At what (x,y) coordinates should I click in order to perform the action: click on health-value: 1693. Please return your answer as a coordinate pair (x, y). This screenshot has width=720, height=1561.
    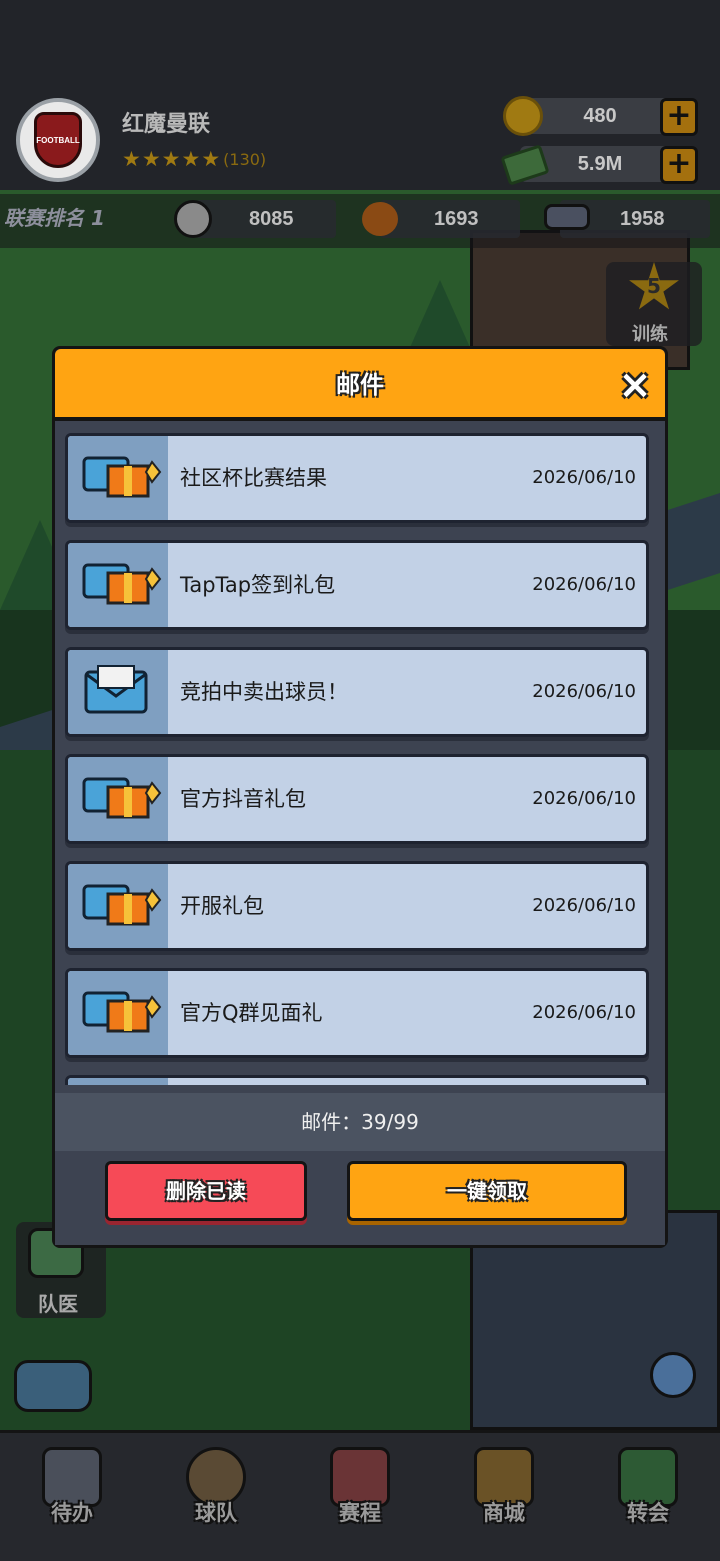
    Looking at the image, I should click on (456, 219).